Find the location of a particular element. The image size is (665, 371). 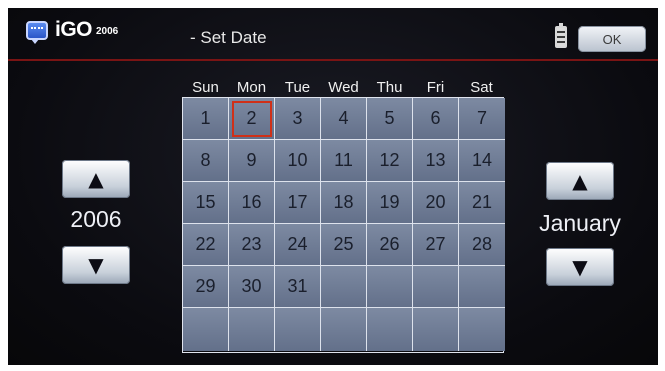

calendar-day-30: 30 is located at coordinates (252, 287).